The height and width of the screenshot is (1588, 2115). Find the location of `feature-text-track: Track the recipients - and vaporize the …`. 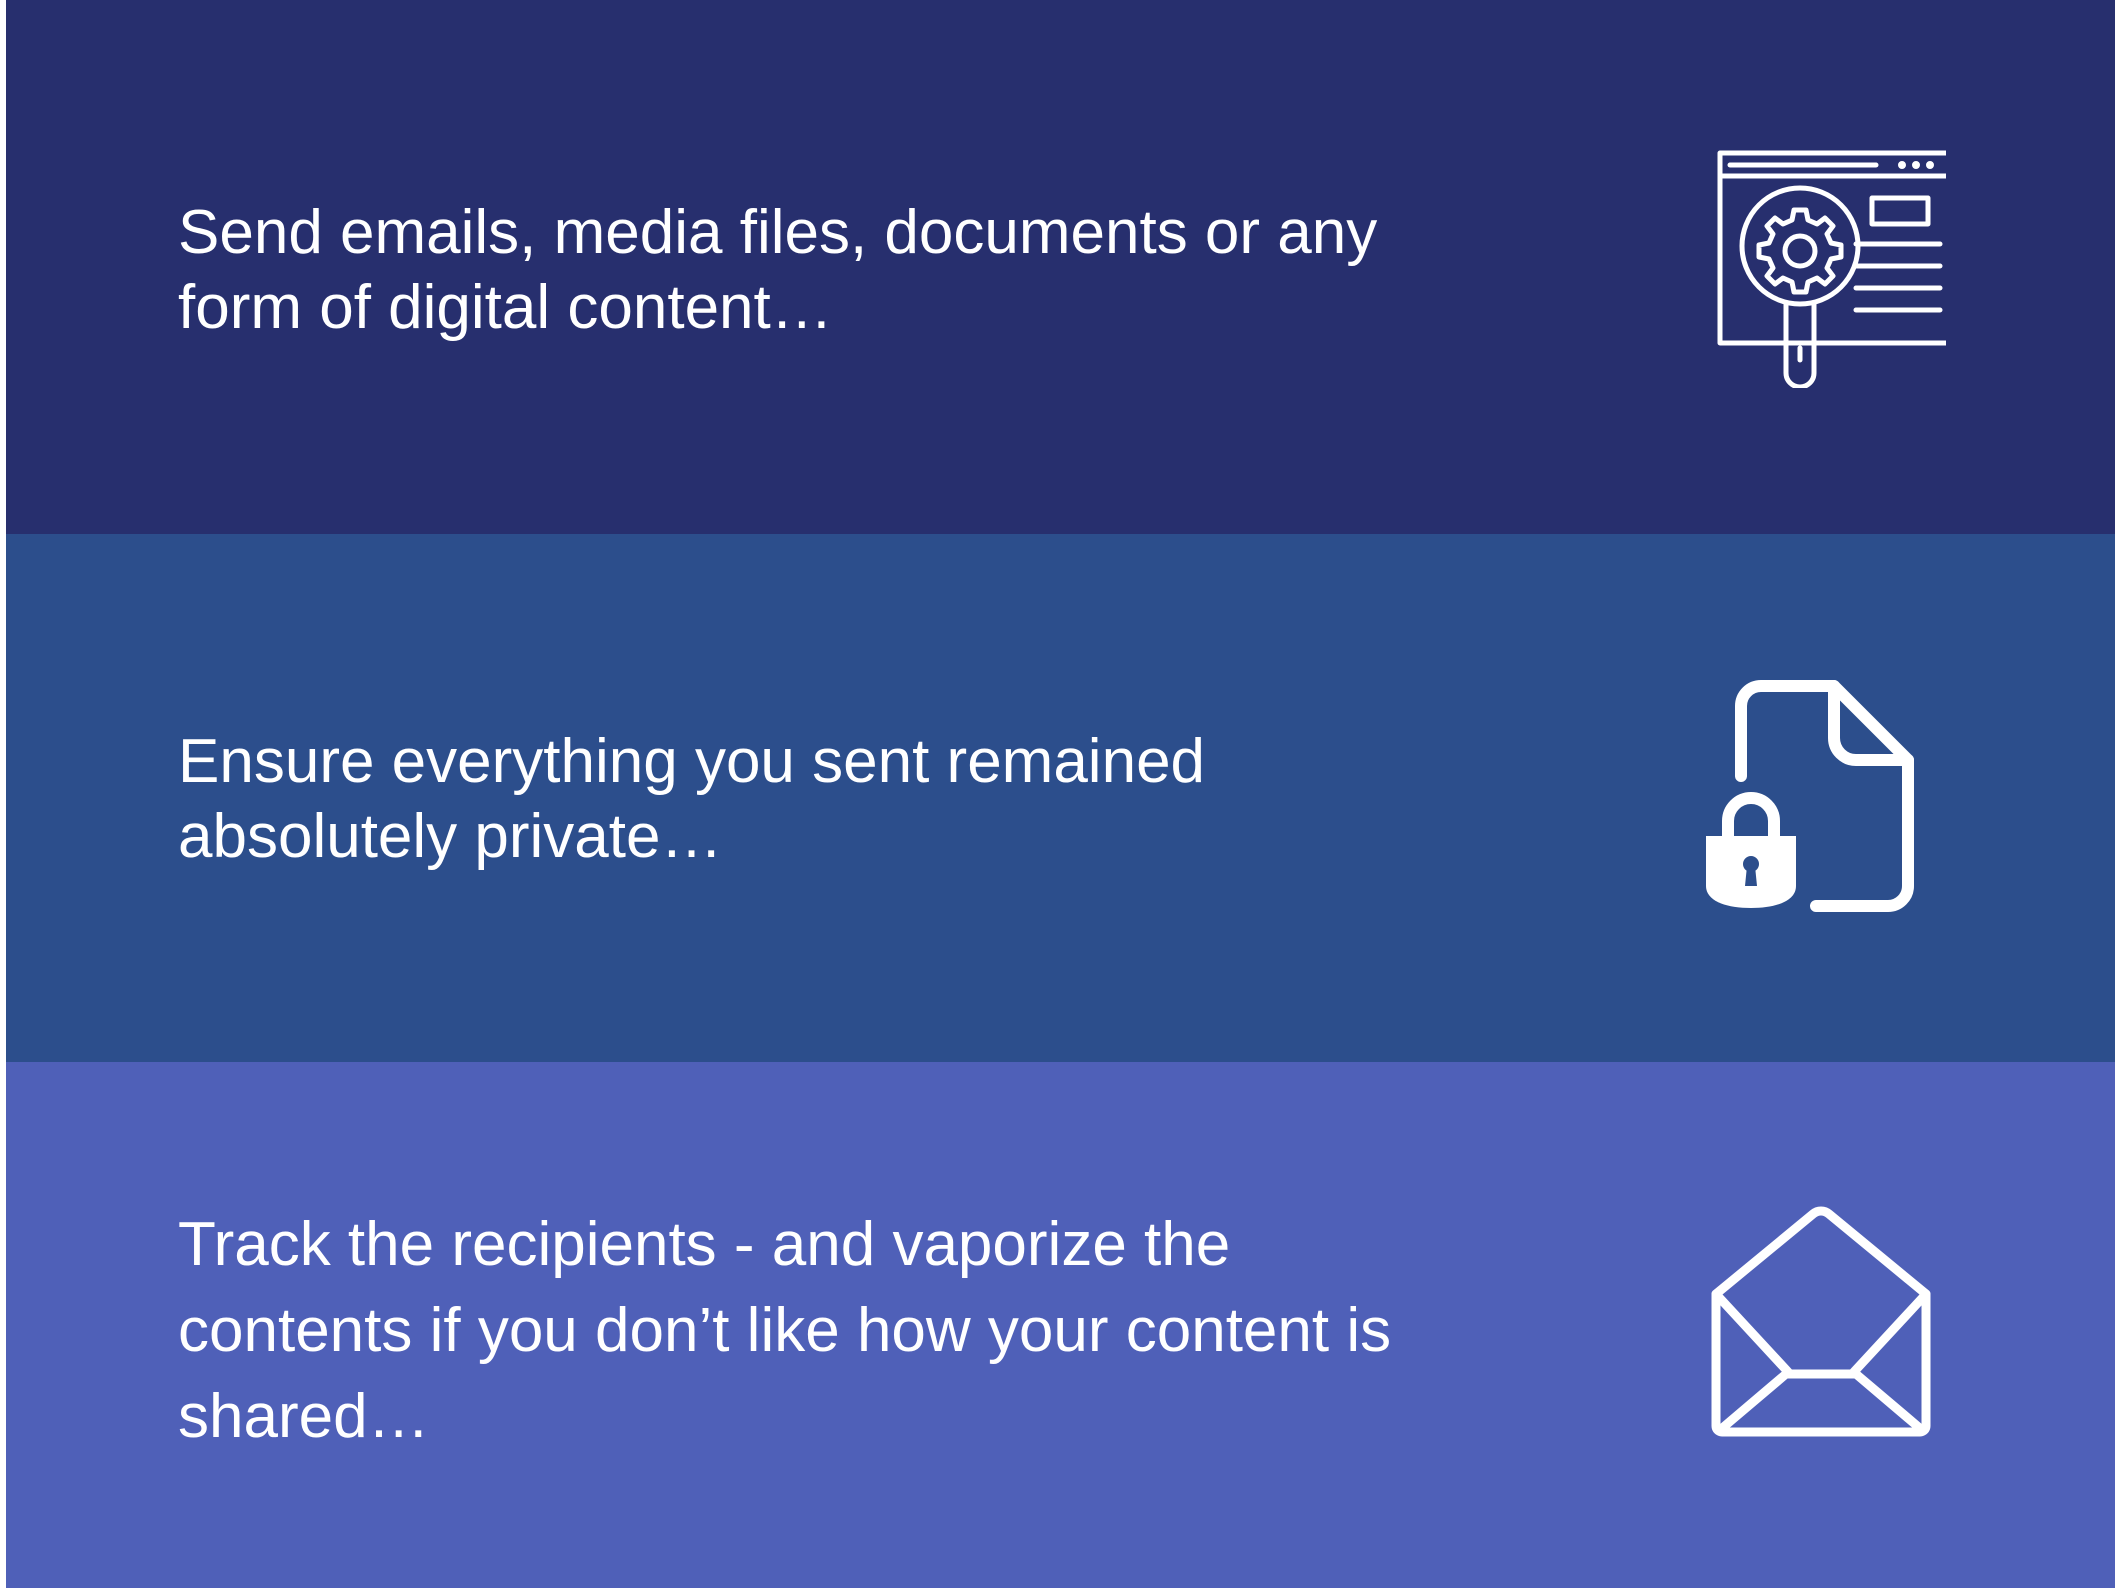

feature-text-track: Track the recipients - and vaporize the … is located at coordinates (785, 1330).